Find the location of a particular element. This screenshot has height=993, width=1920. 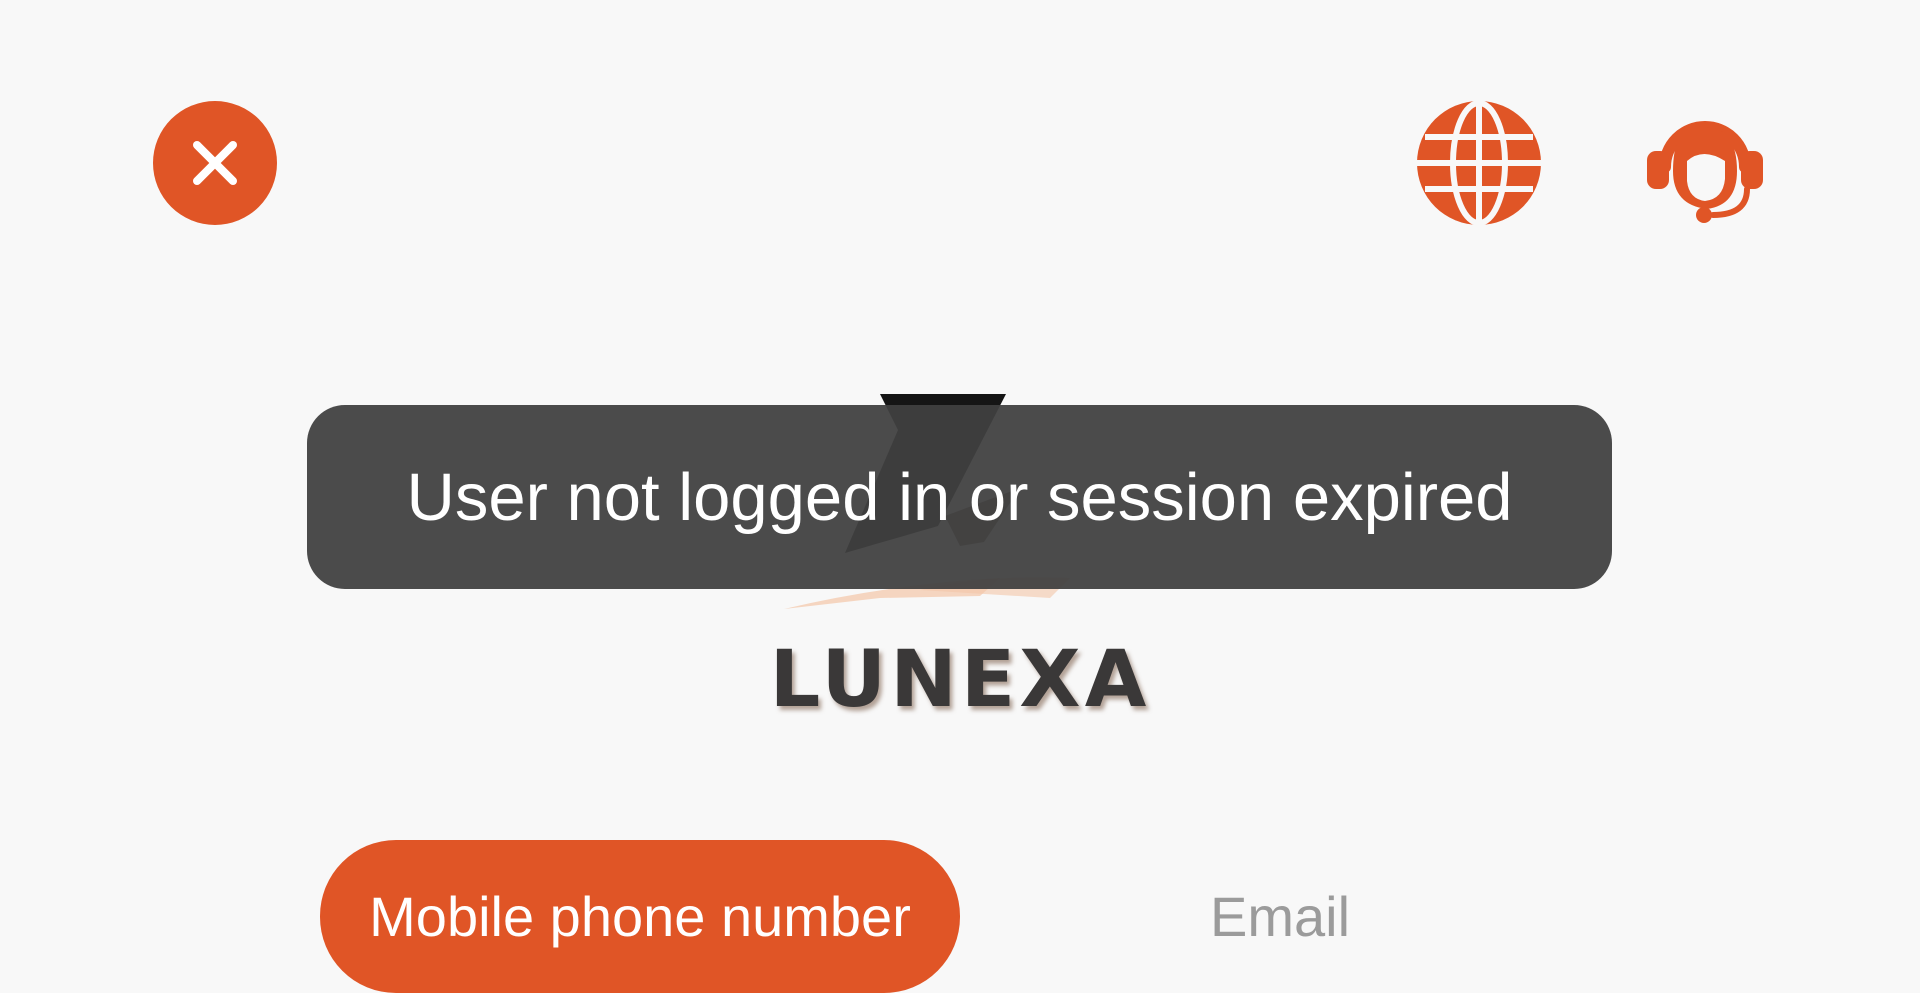

customer-support-button is located at coordinates (1705, 163).